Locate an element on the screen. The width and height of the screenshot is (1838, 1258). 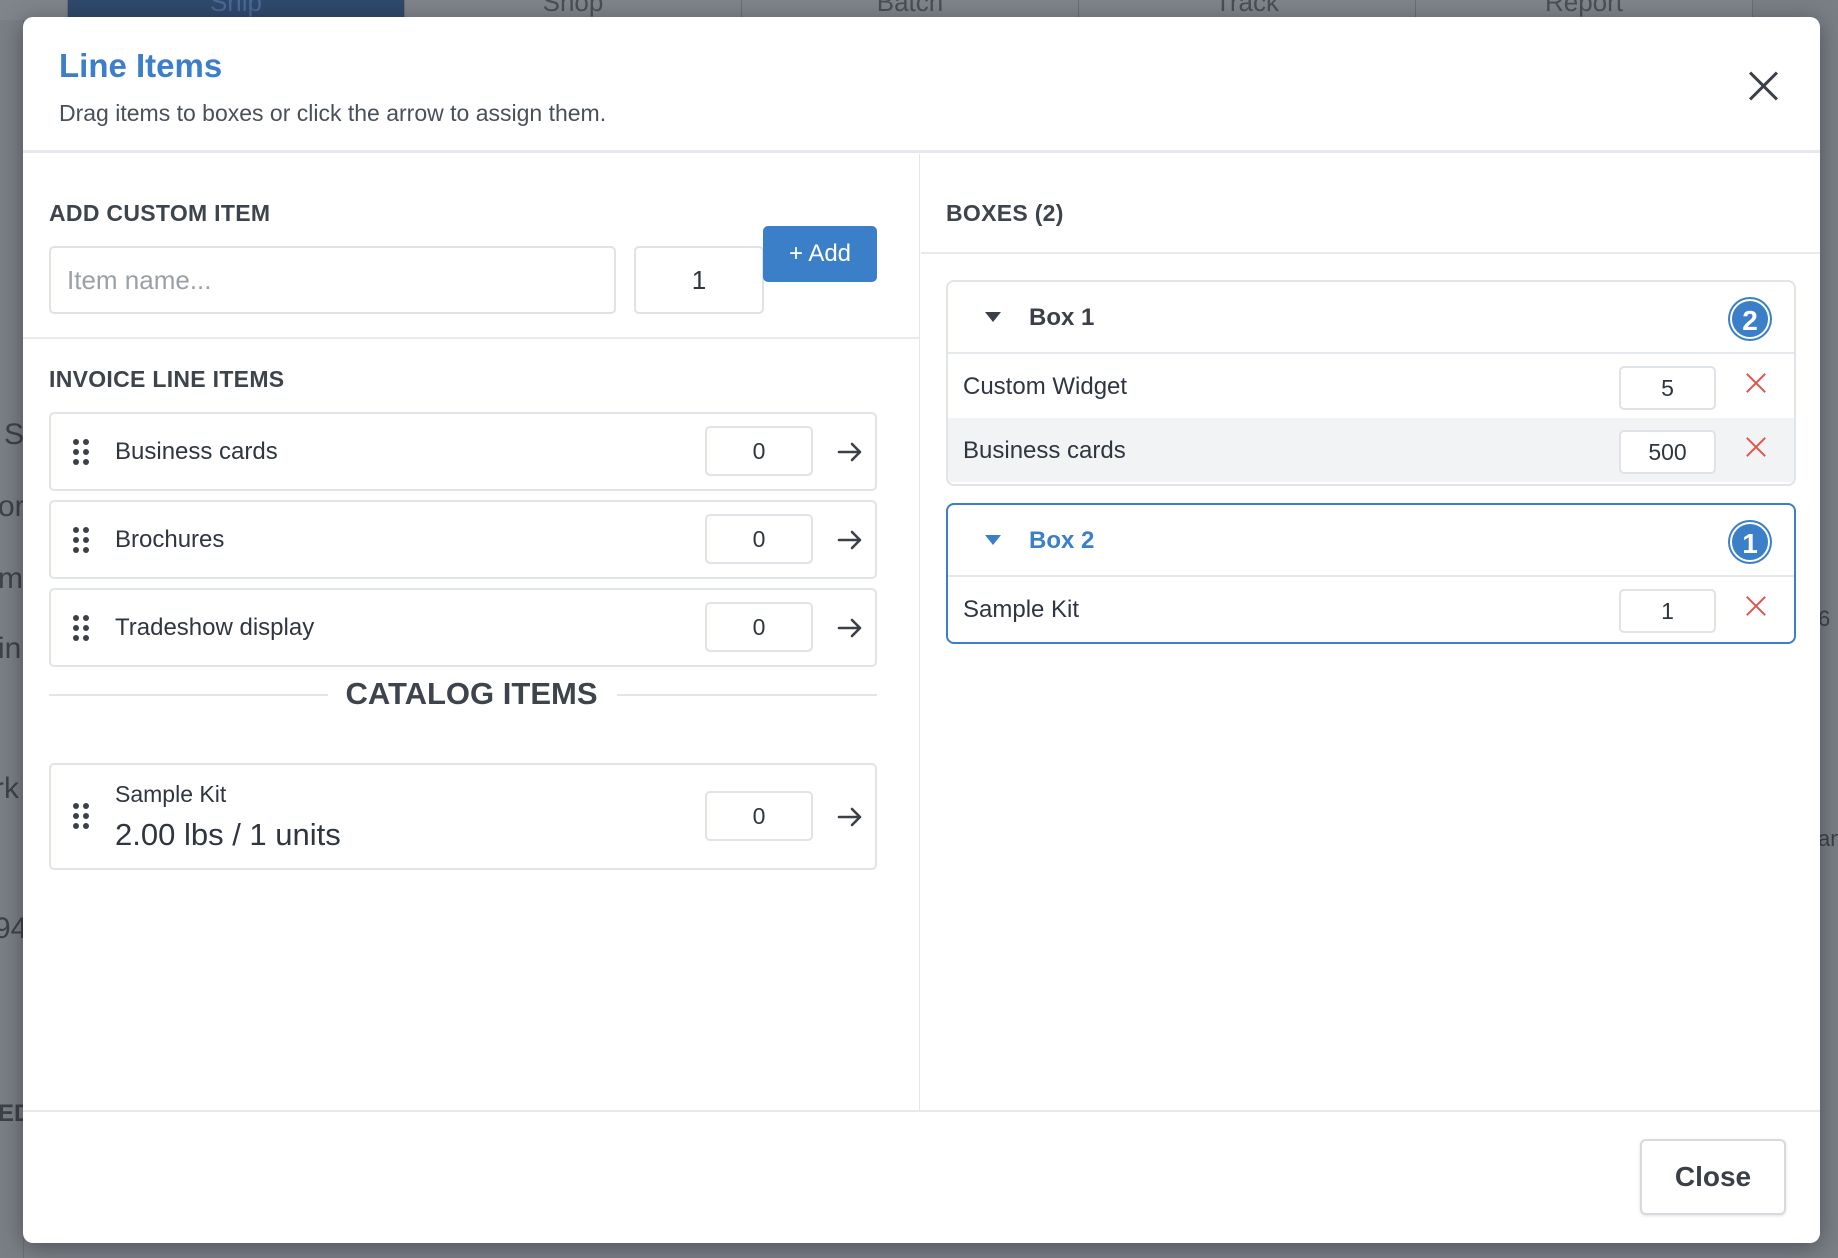
background-right-strip is located at coordinates (1828, 639).